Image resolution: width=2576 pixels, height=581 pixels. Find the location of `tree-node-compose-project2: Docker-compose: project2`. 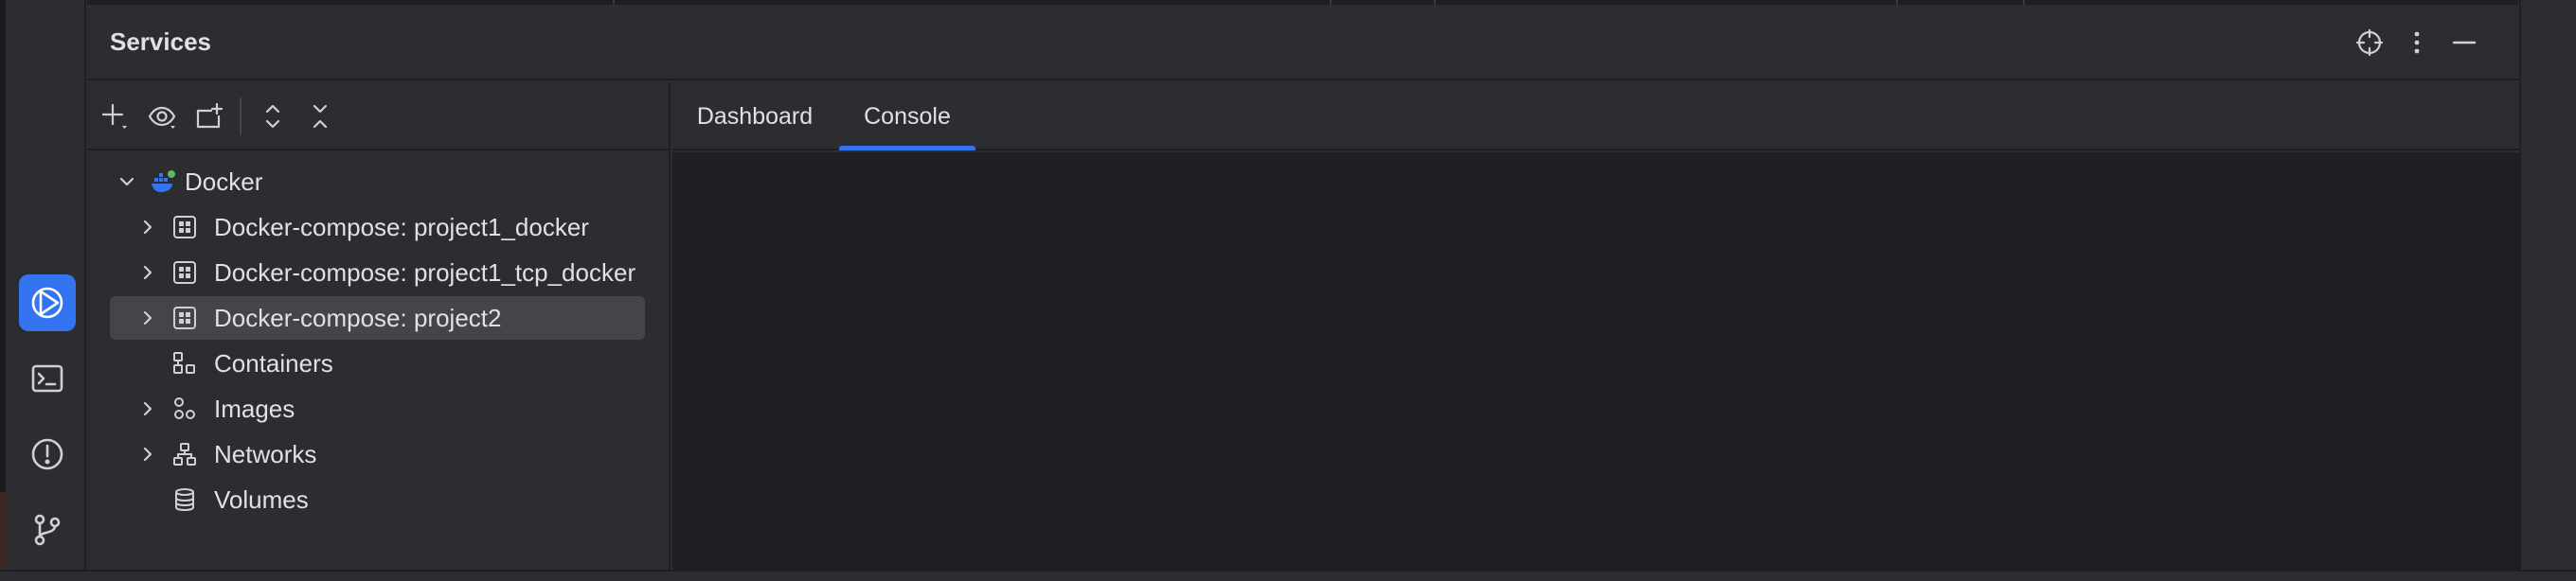

tree-node-compose-project2: Docker-compose: project2 is located at coordinates (377, 318).